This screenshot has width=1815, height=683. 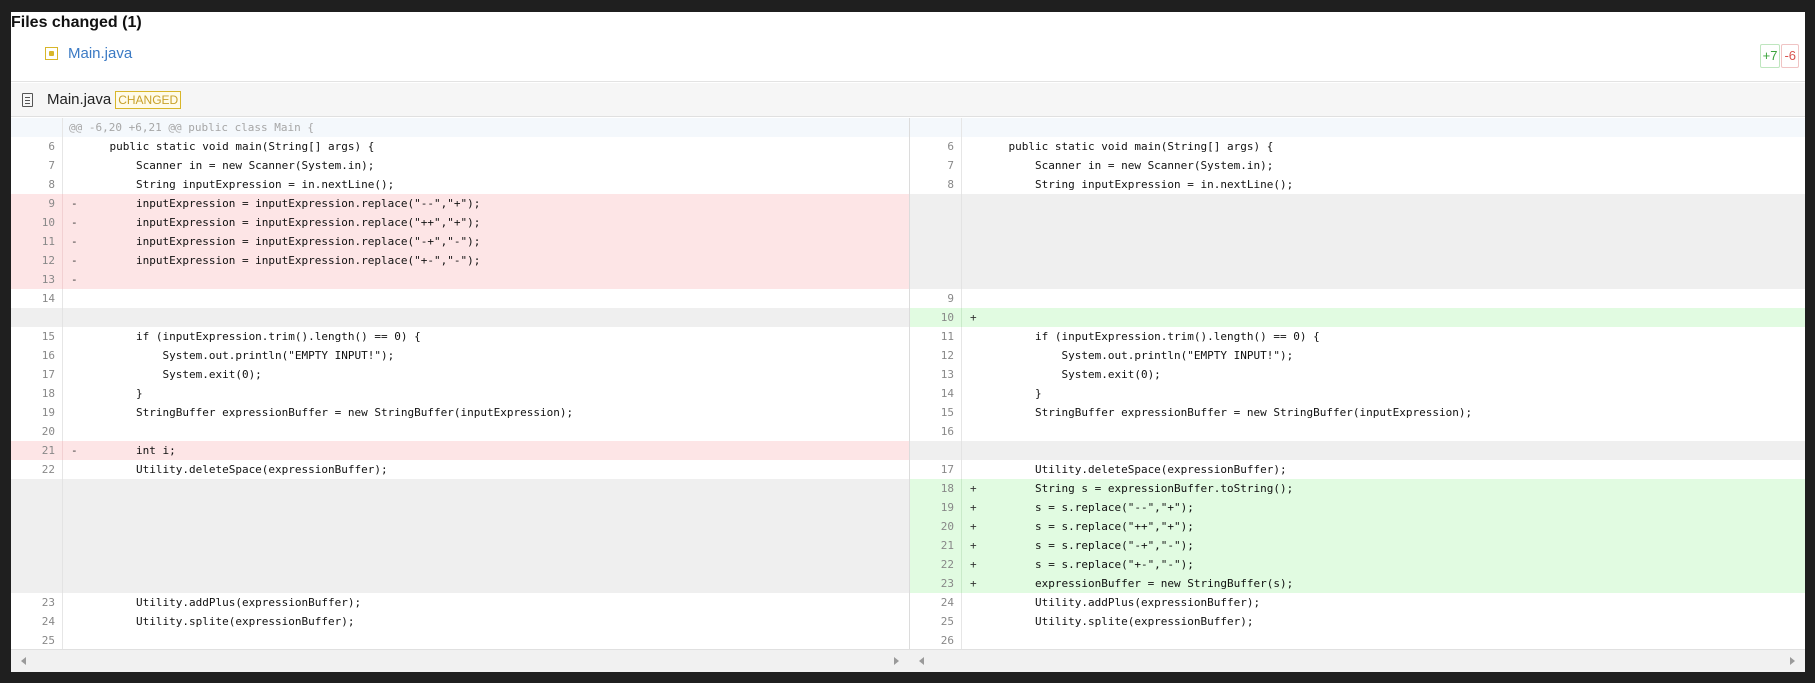 What do you see at coordinates (1357, 661) in the screenshot?
I see `right-pane-scrollbar` at bounding box center [1357, 661].